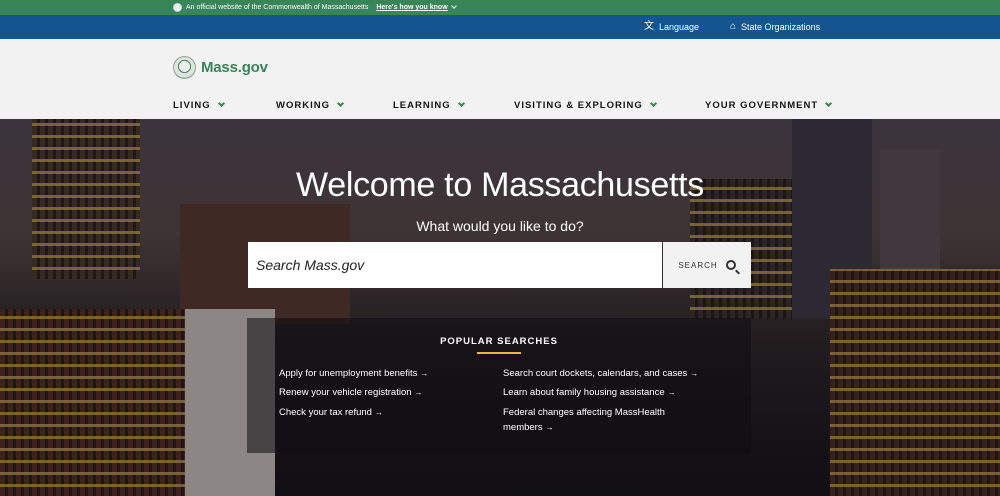 The height and width of the screenshot is (496, 1000). What do you see at coordinates (234, 67) in the screenshot?
I see `logo-text: Mass.gov` at bounding box center [234, 67].